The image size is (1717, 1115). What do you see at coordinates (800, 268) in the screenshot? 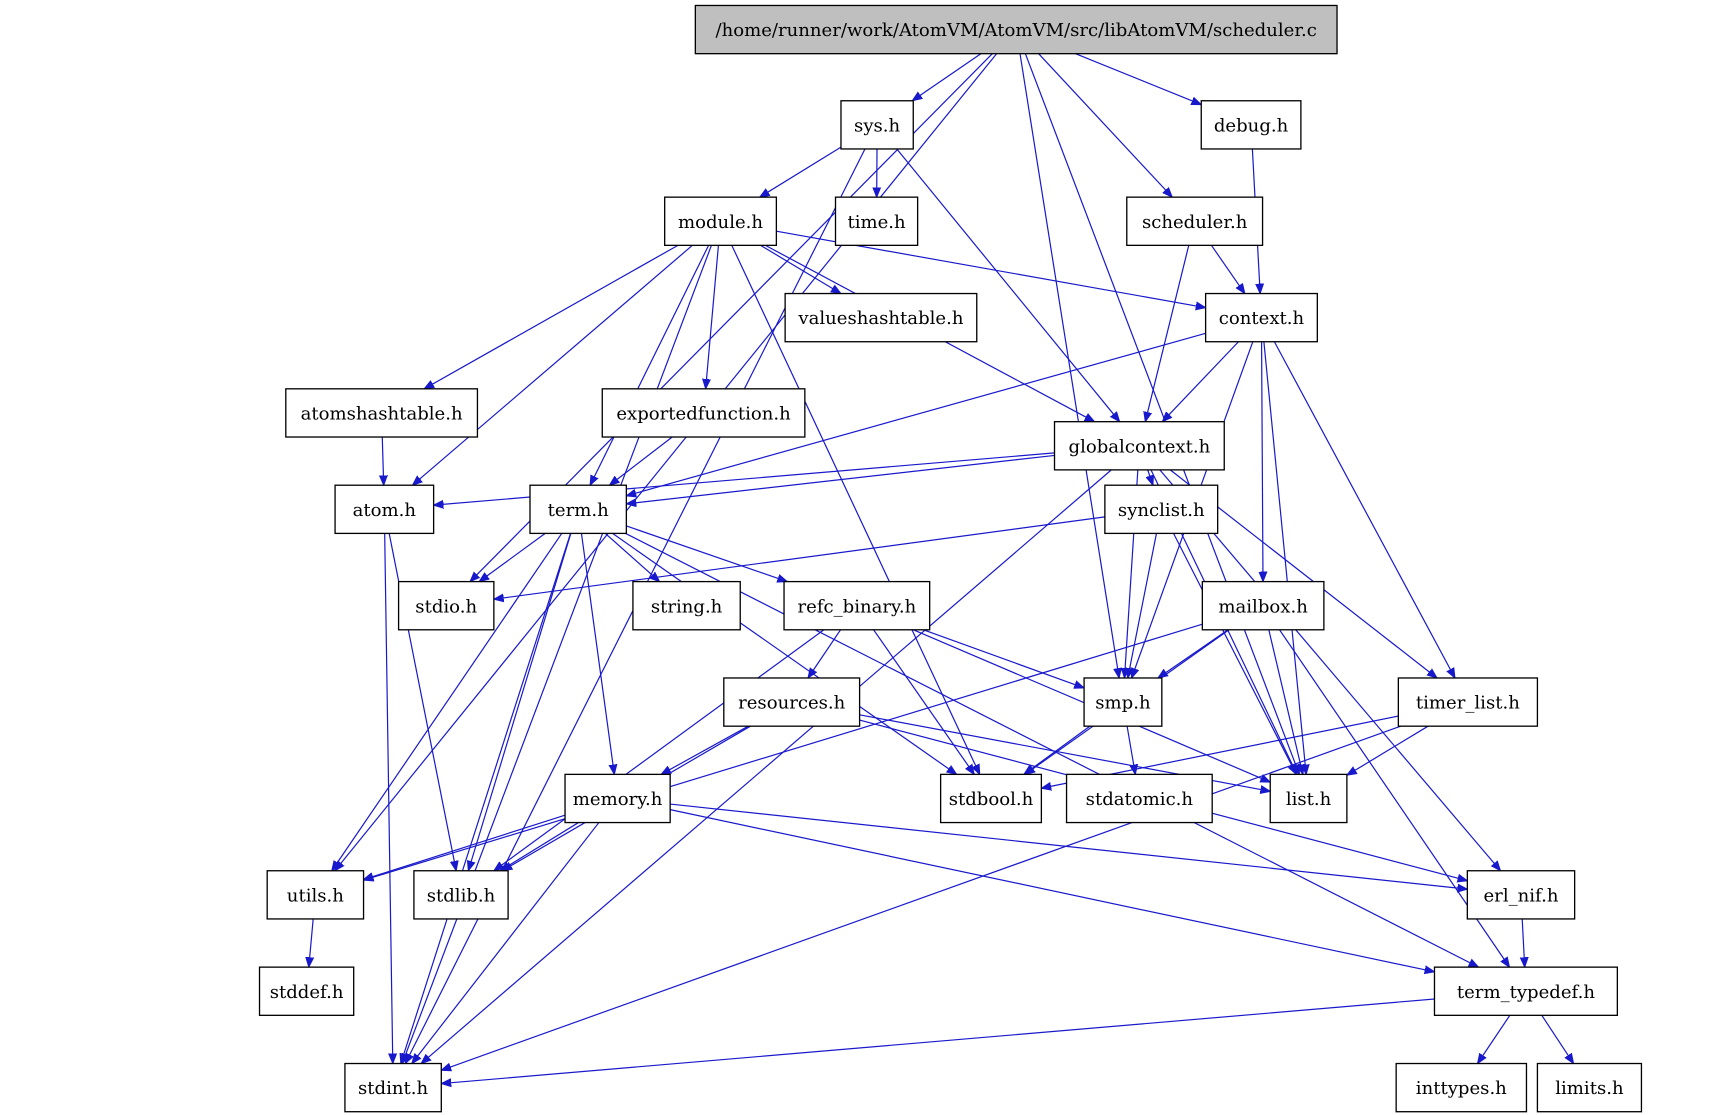
I see `edge-module-to-valueshashtable` at bounding box center [800, 268].